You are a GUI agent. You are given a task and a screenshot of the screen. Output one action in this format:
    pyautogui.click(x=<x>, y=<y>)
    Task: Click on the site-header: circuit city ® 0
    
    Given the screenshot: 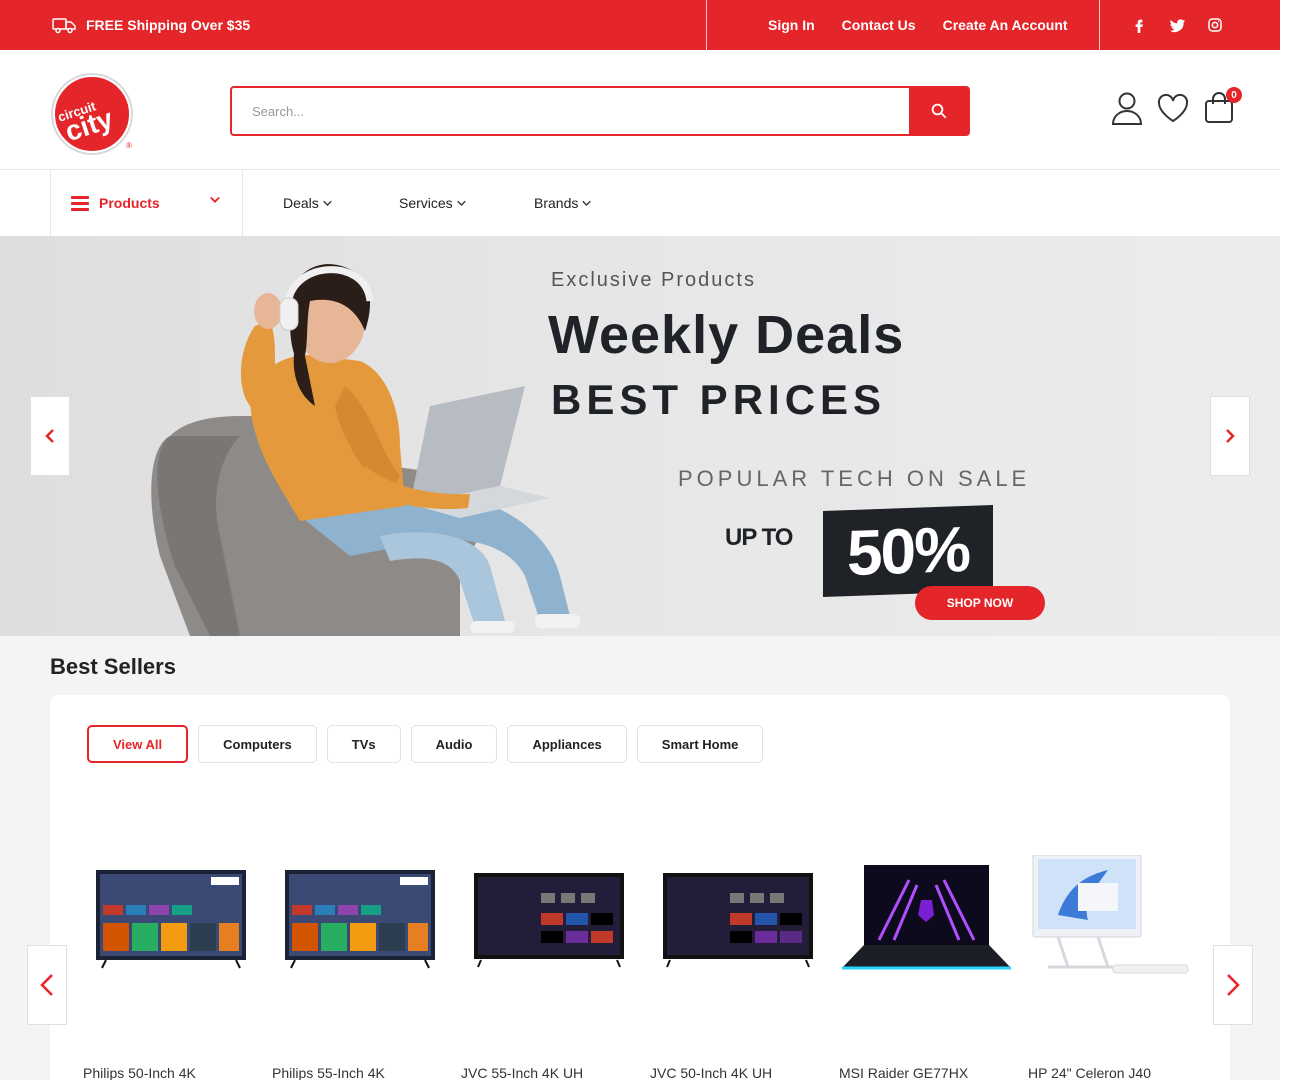 What is the action you would take?
    pyautogui.click(x=640, y=110)
    